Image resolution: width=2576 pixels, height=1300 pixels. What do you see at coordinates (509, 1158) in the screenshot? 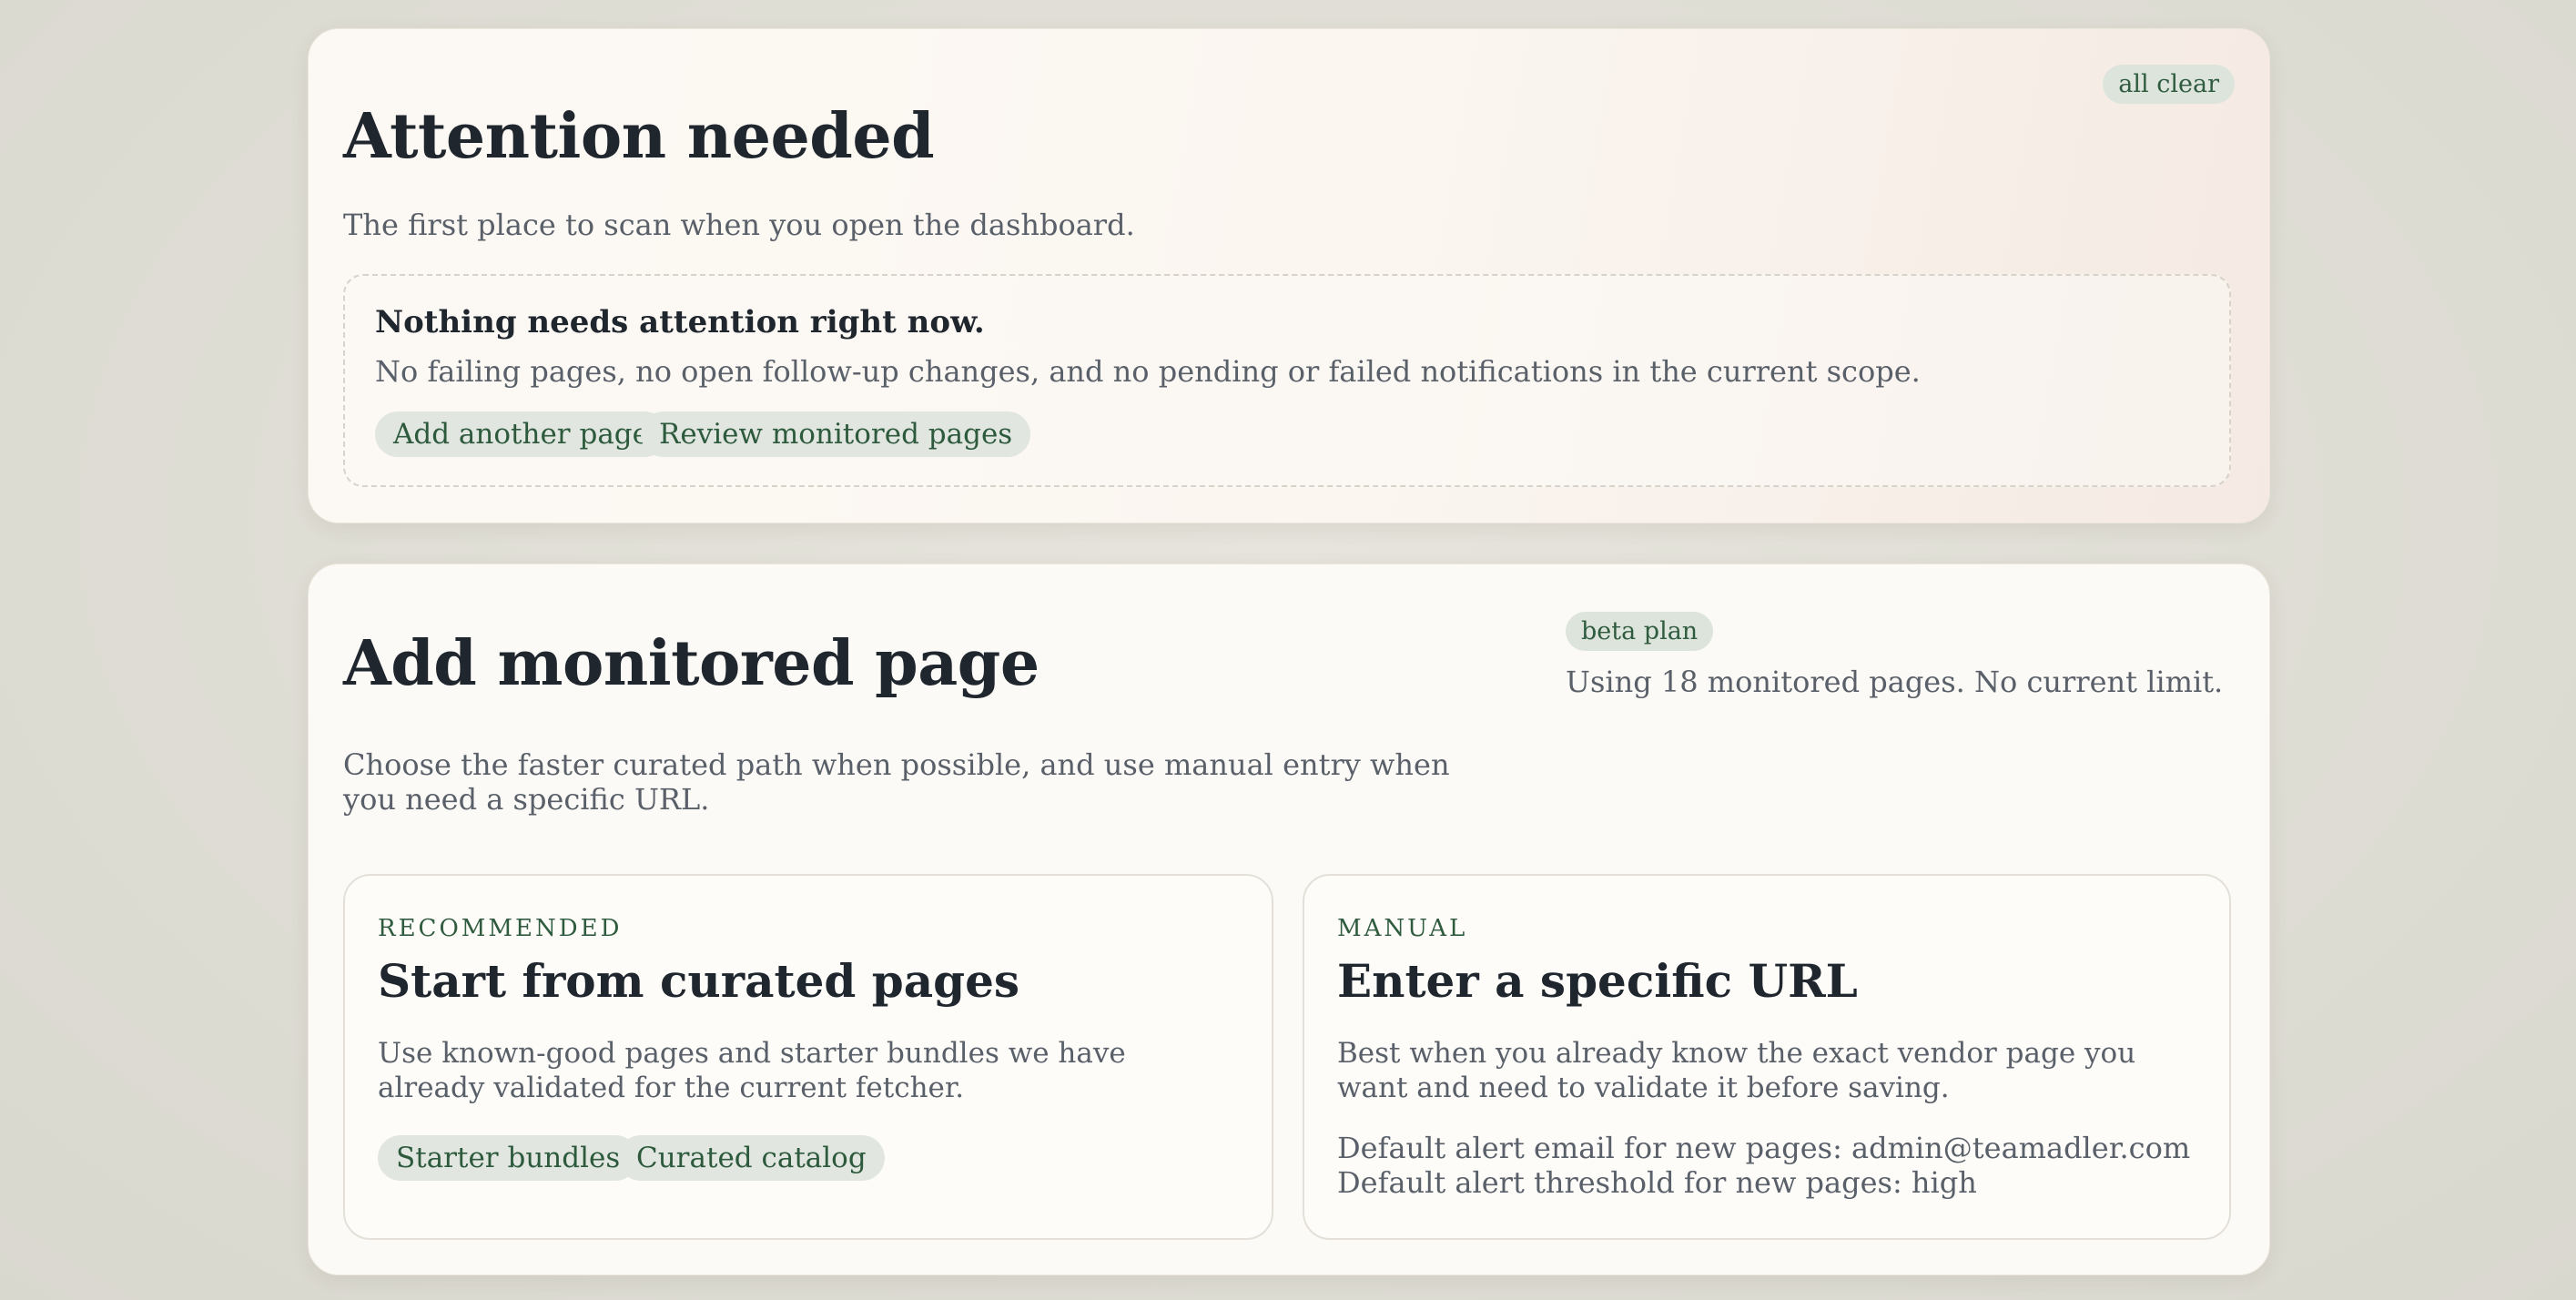
I see `starter-bundles-button: Starter bundles` at bounding box center [509, 1158].